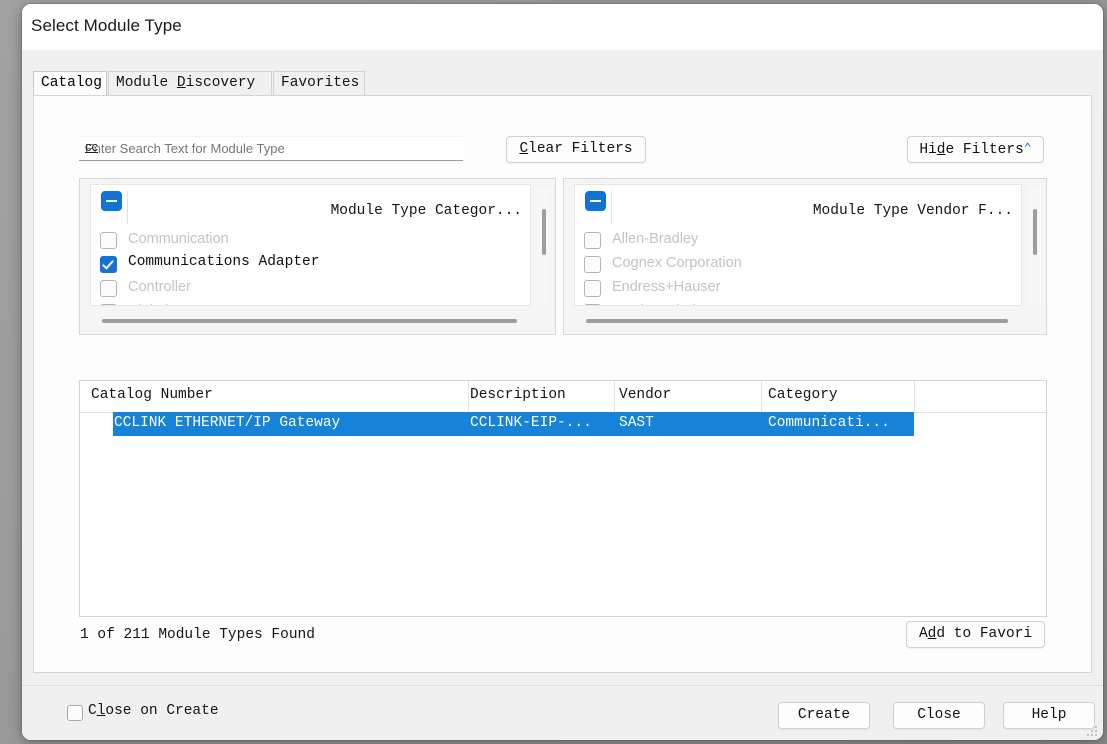 This screenshot has height=744, width=1107. I want to click on create-button: Create, so click(824, 715).